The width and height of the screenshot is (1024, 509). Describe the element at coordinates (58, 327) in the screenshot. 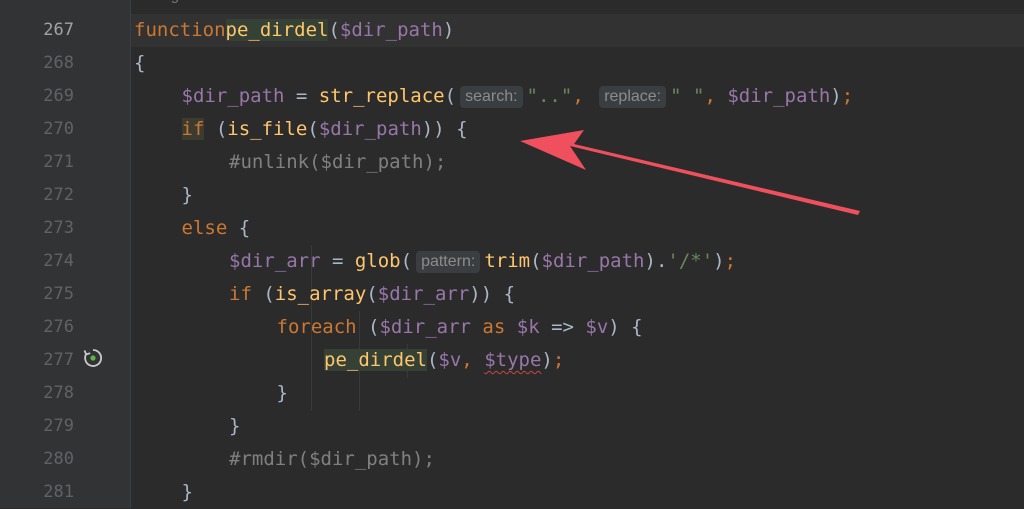

I see `line-number: 276` at that location.